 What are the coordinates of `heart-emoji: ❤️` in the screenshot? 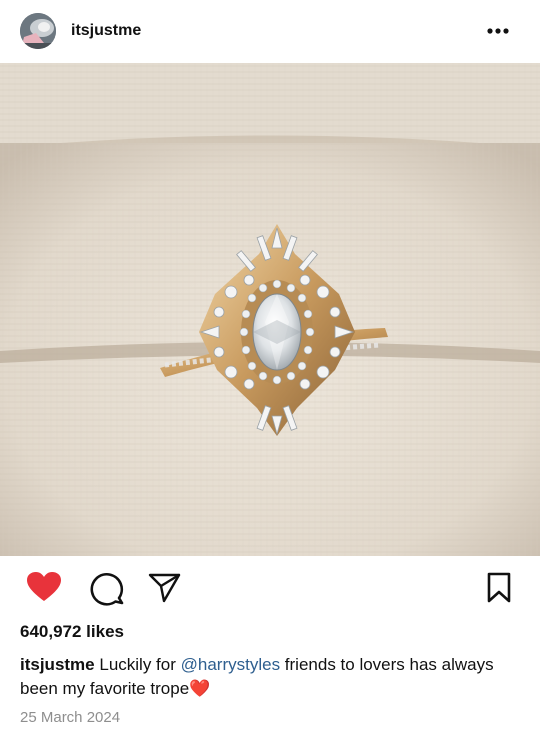 It's located at (200, 688).